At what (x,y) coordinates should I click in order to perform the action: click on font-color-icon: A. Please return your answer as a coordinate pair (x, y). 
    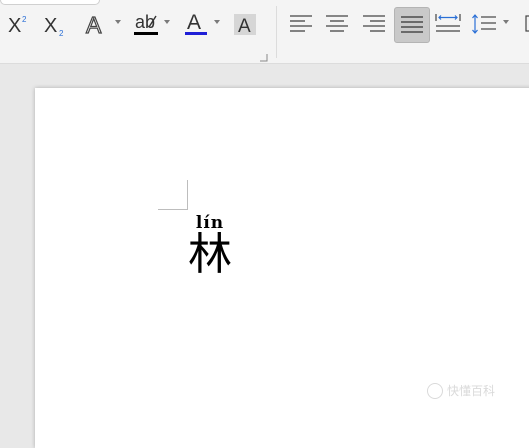
    Looking at the image, I should click on (196, 24).